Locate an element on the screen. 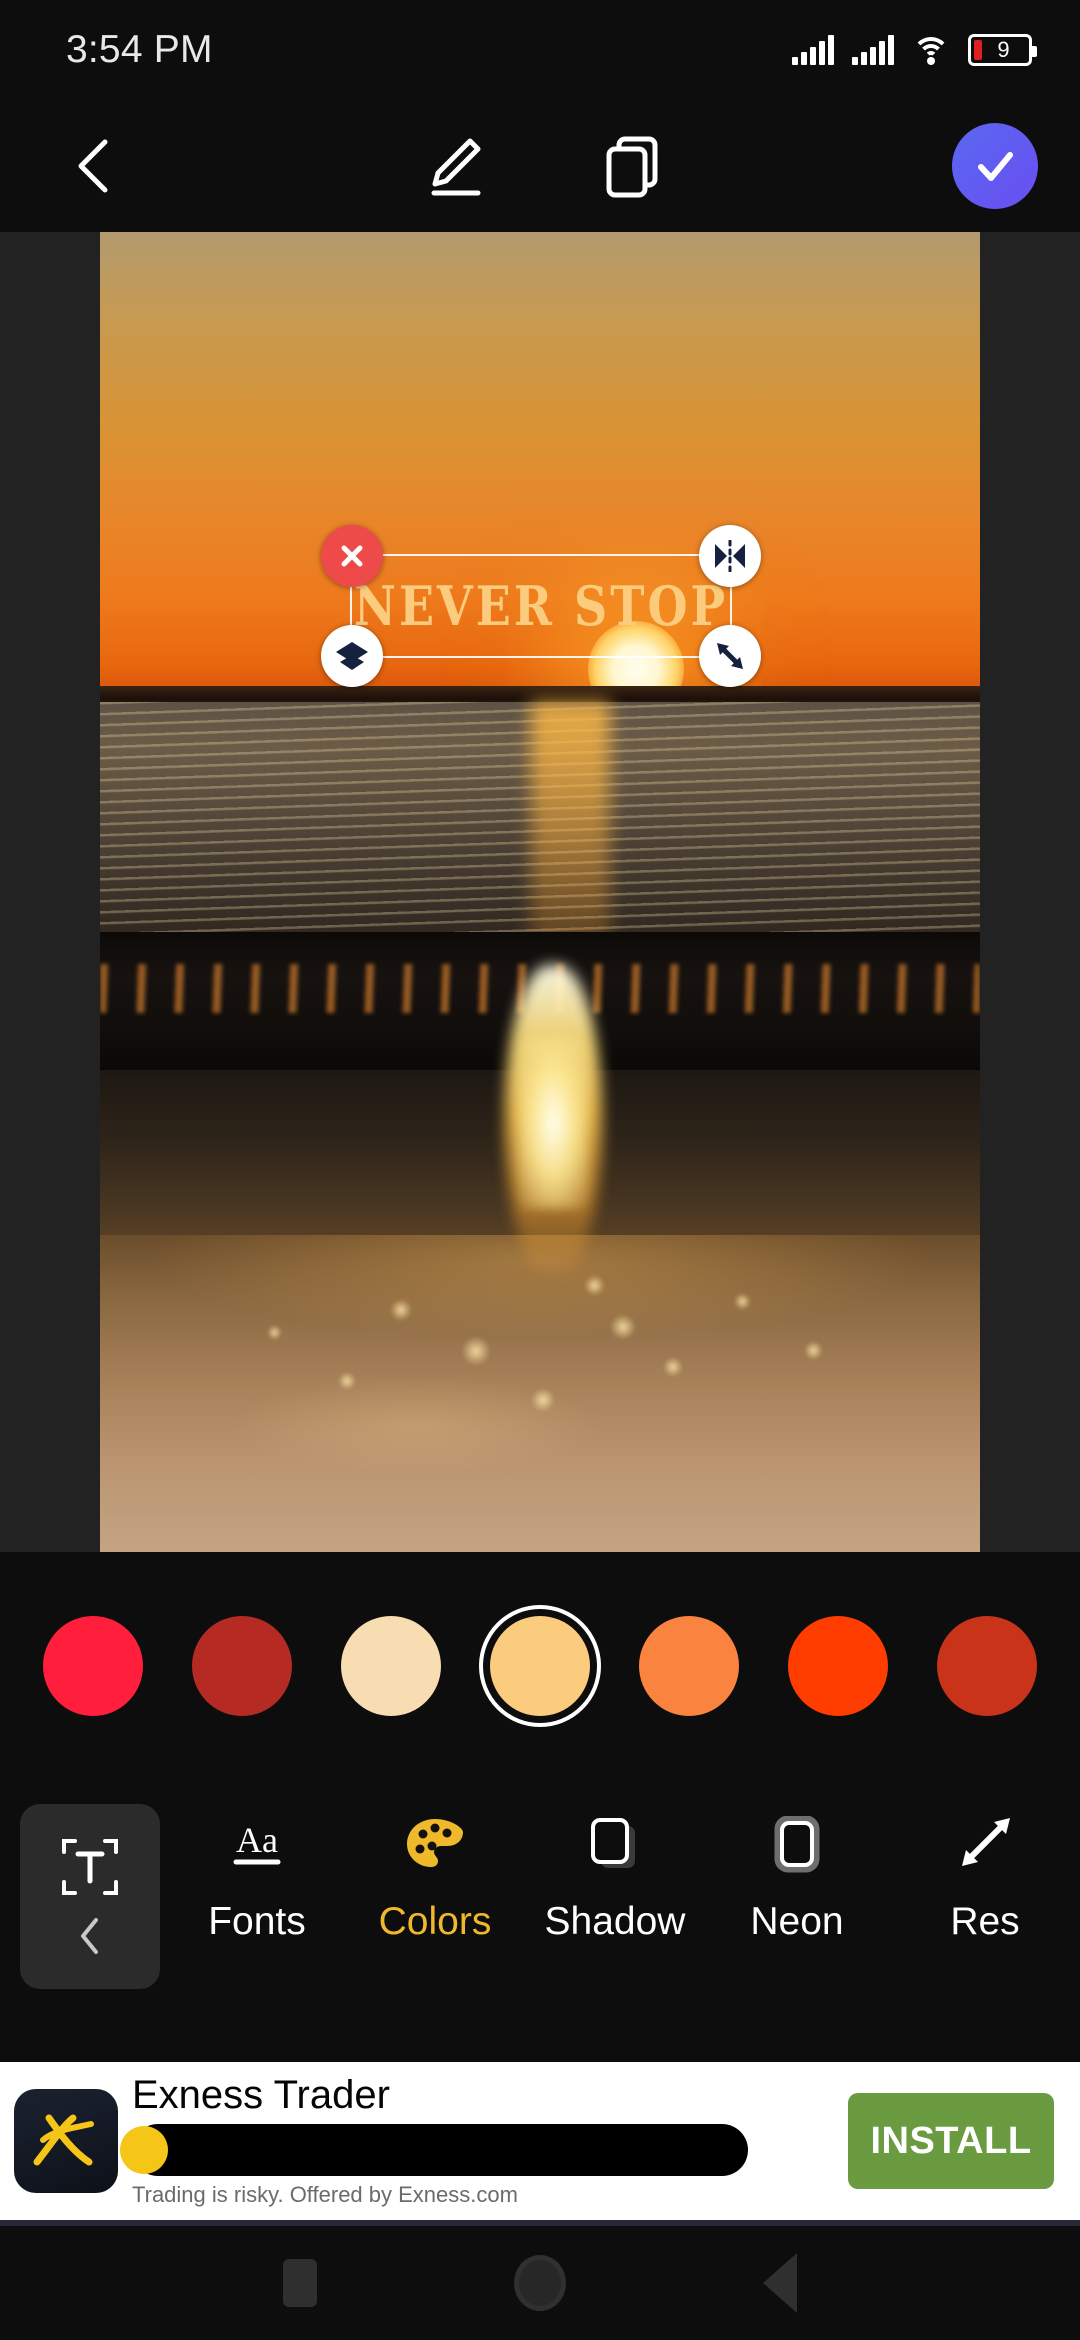 Image resolution: width=1080 pixels, height=2340 pixels. exness-logo-icon is located at coordinates (63, 2140).